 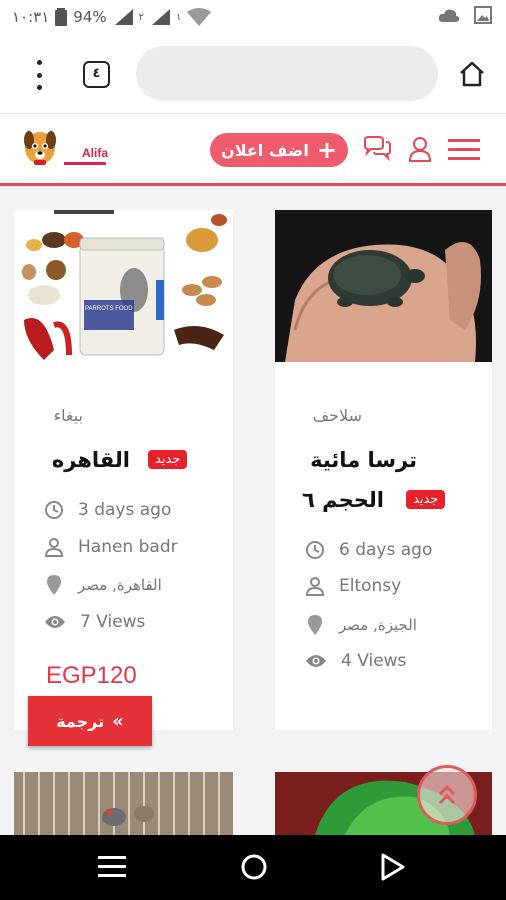 I want to click on cloud-icon, so click(x=449, y=15).